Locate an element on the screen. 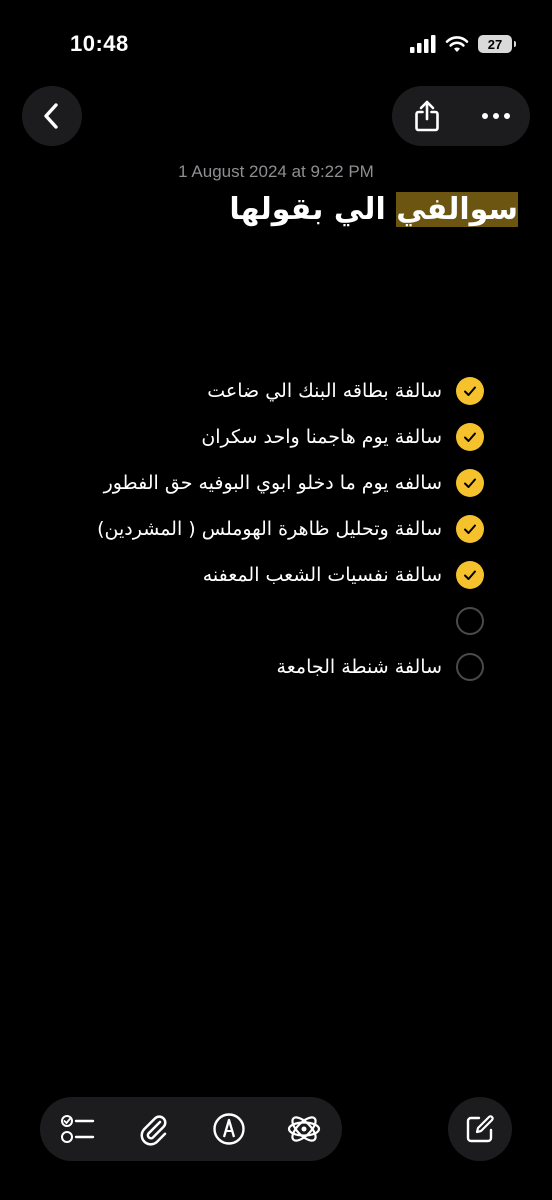 Image resolution: width=552 pixels, height=1200 pixels. back-button is located at coordinates (52, 116).